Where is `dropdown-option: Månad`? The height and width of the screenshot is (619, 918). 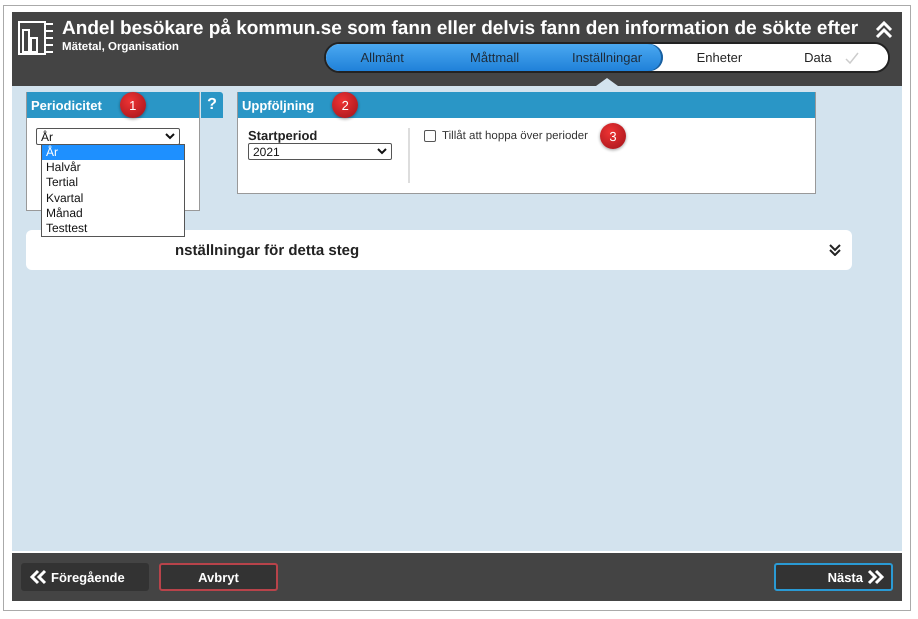 dropdown-option: Månad is located at coordinates (113, 214).